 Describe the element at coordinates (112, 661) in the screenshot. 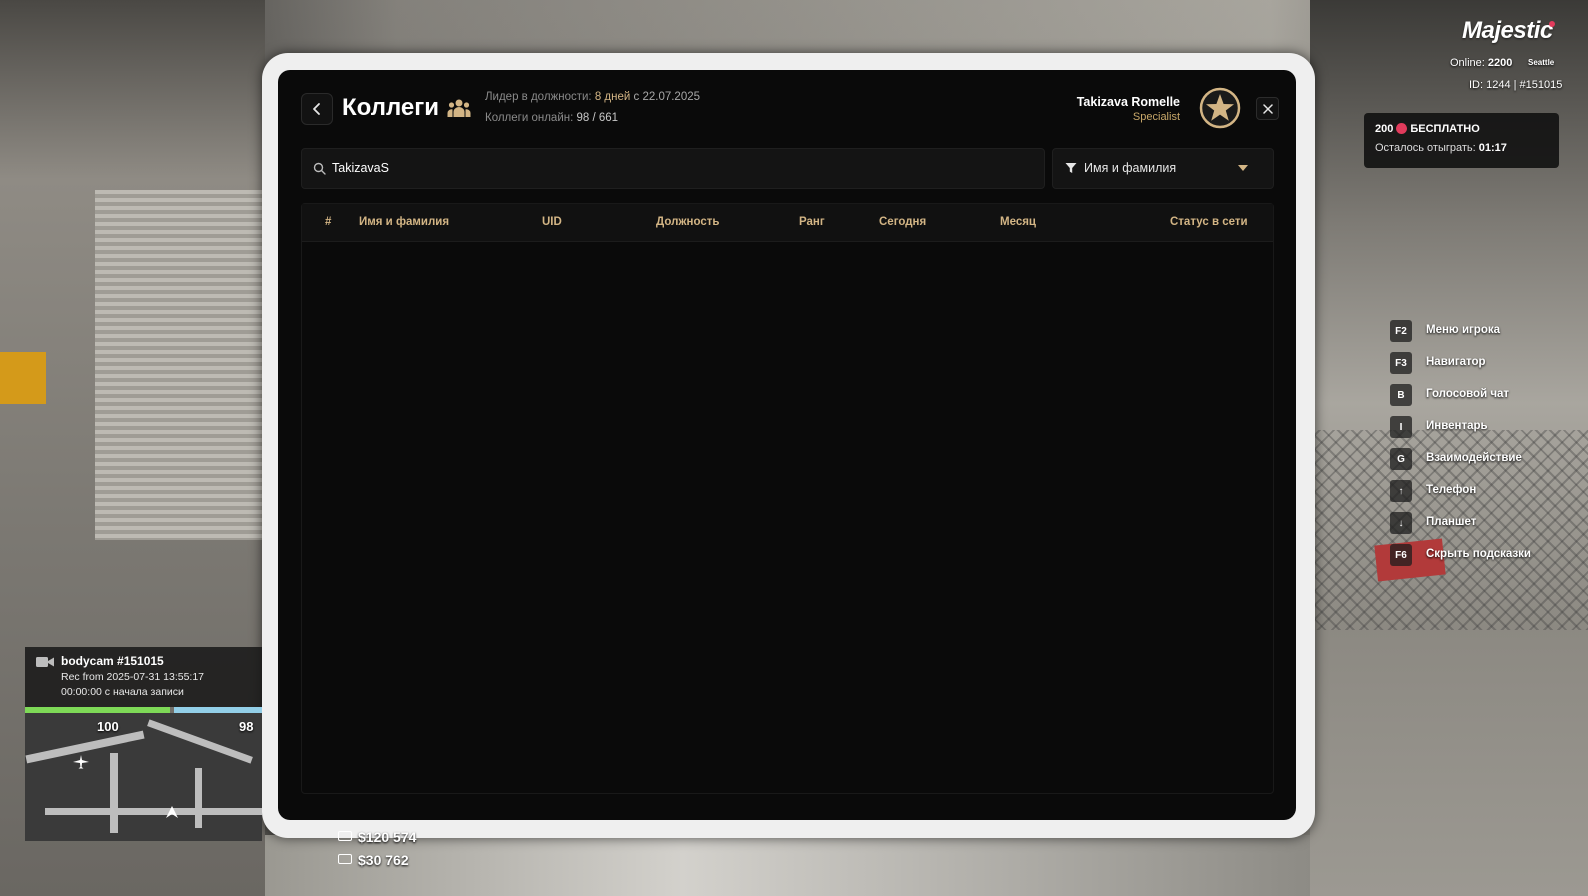

I see `bodycam-title: bodycam #151015` at that location.